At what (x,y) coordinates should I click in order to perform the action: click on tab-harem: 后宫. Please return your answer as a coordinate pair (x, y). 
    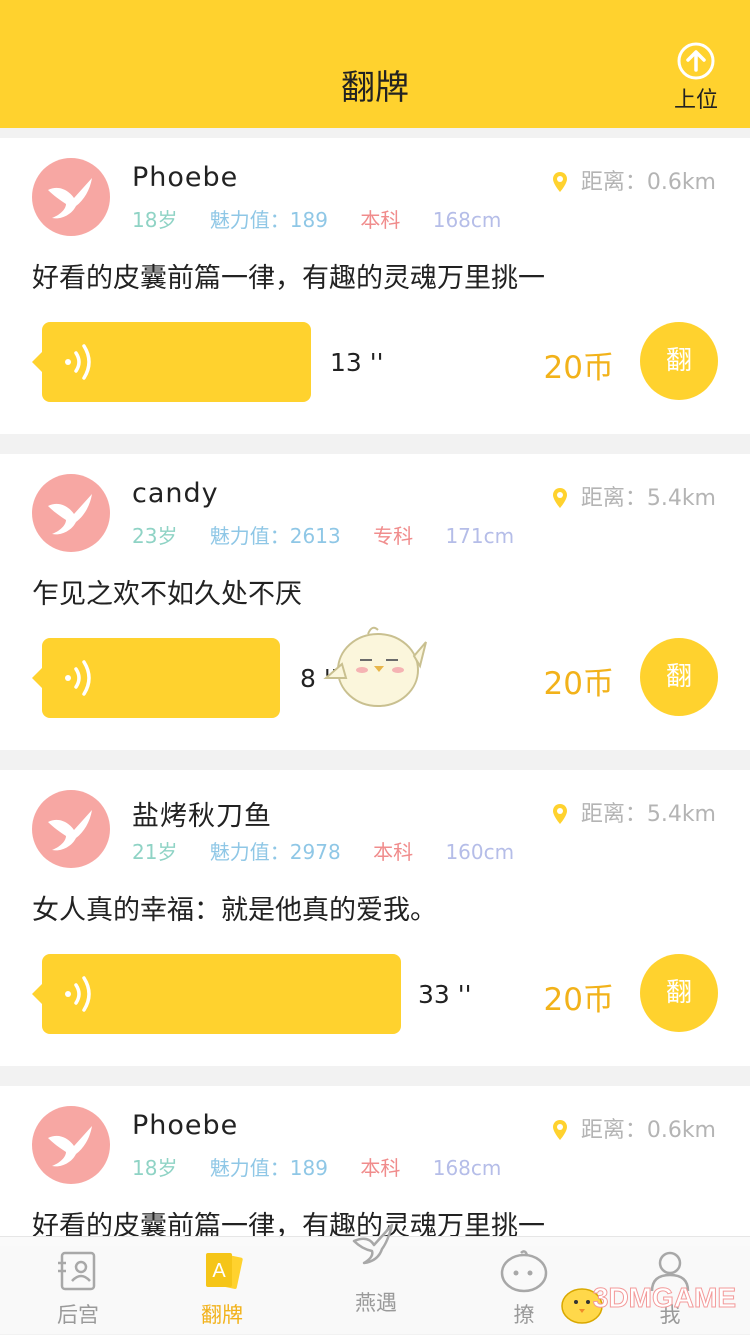
    Looking at the image, I should click on (78, 1286).